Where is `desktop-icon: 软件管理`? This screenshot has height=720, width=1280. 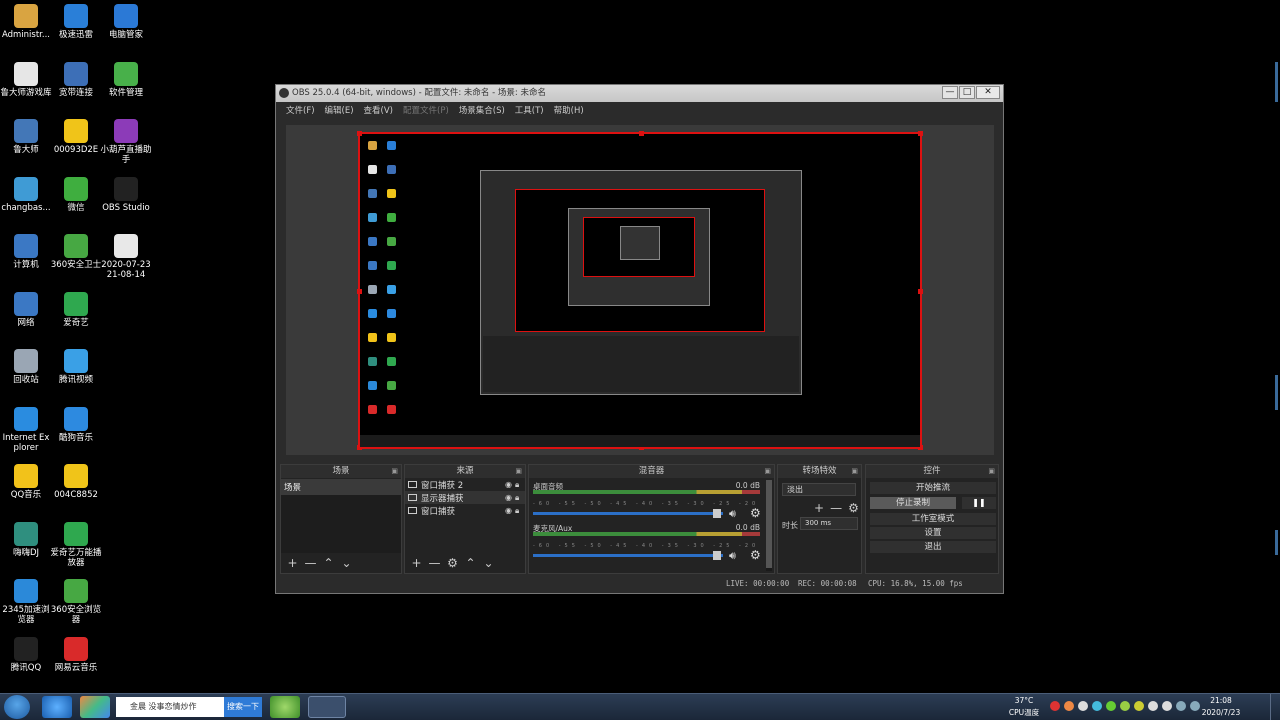 desktop-icon: 软件管理 is located at coordinates (126, 79).